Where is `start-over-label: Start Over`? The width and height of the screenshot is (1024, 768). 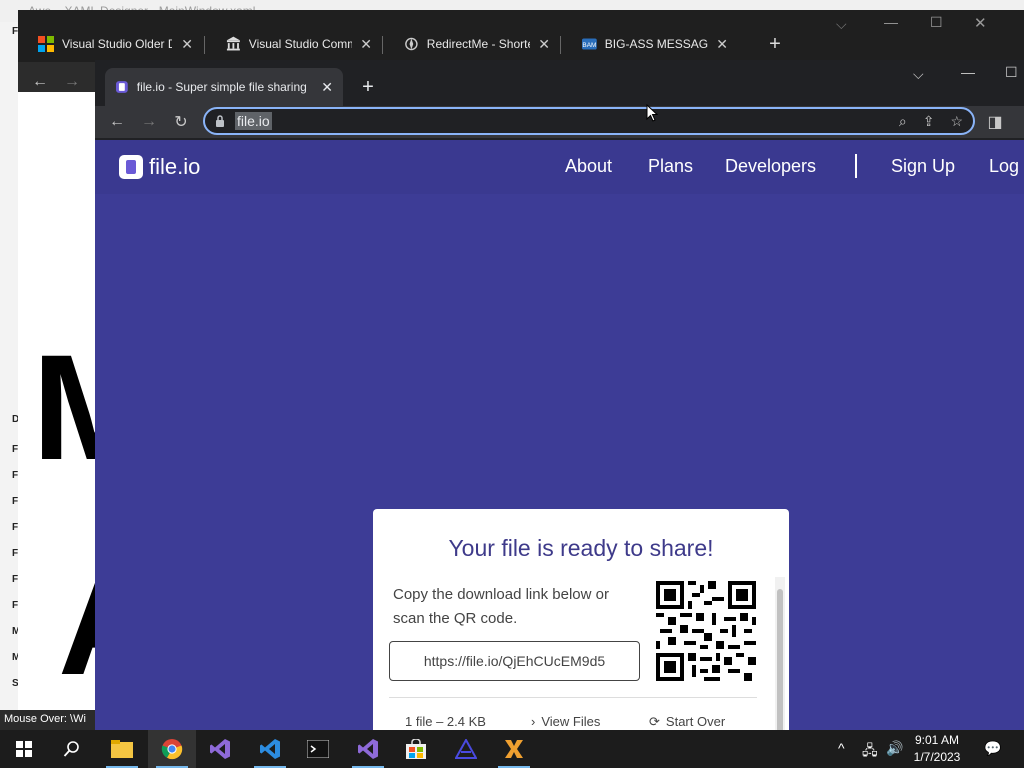
start-over-label: Start Over is located at coordinates (695, 721).